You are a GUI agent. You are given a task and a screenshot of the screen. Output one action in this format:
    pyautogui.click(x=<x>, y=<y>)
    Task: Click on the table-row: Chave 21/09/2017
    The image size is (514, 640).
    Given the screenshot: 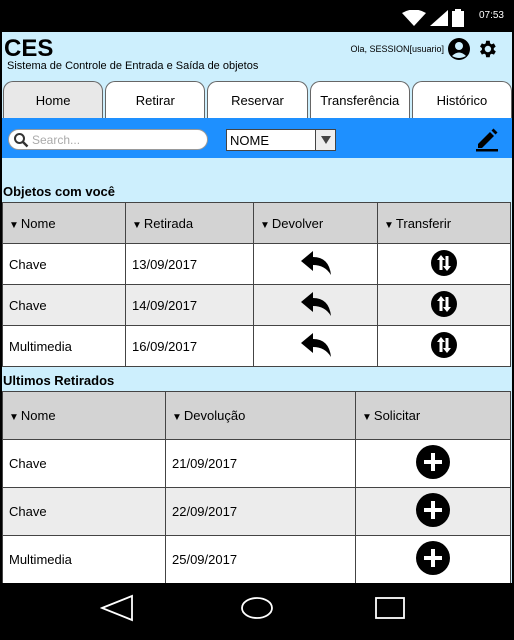 What is the action you would take?
    pyautogui.click(x=256, y=463)
    